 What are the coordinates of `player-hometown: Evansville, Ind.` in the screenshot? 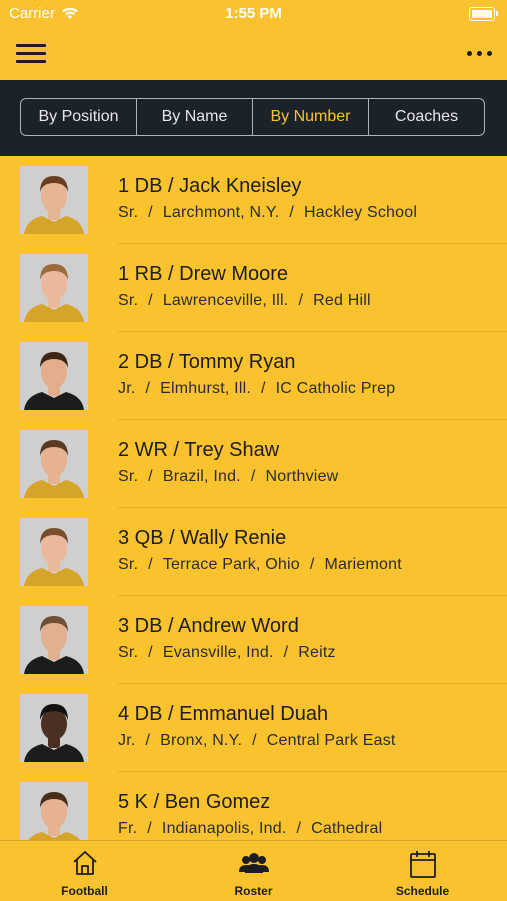 It's located at (218, 652).